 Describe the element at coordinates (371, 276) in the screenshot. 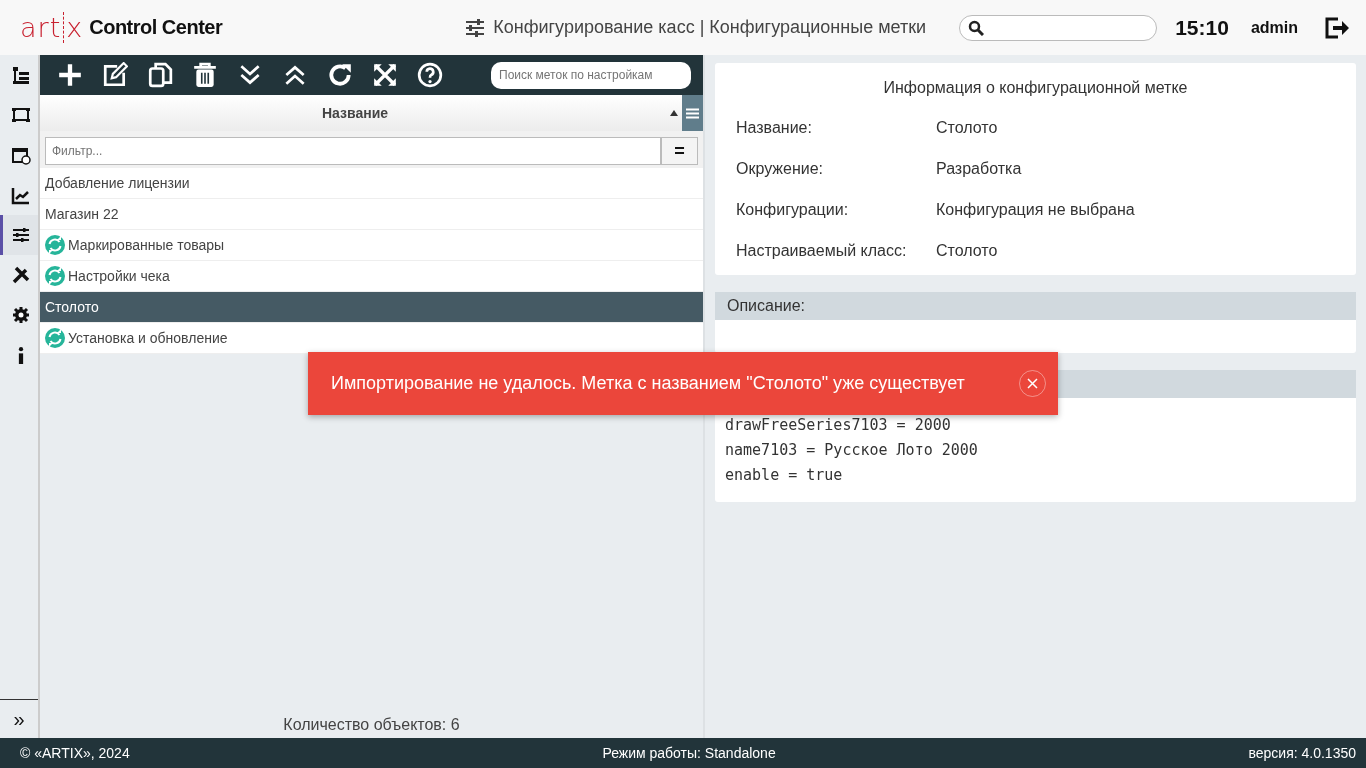

I see `list-item: Настройки чека` at that location.